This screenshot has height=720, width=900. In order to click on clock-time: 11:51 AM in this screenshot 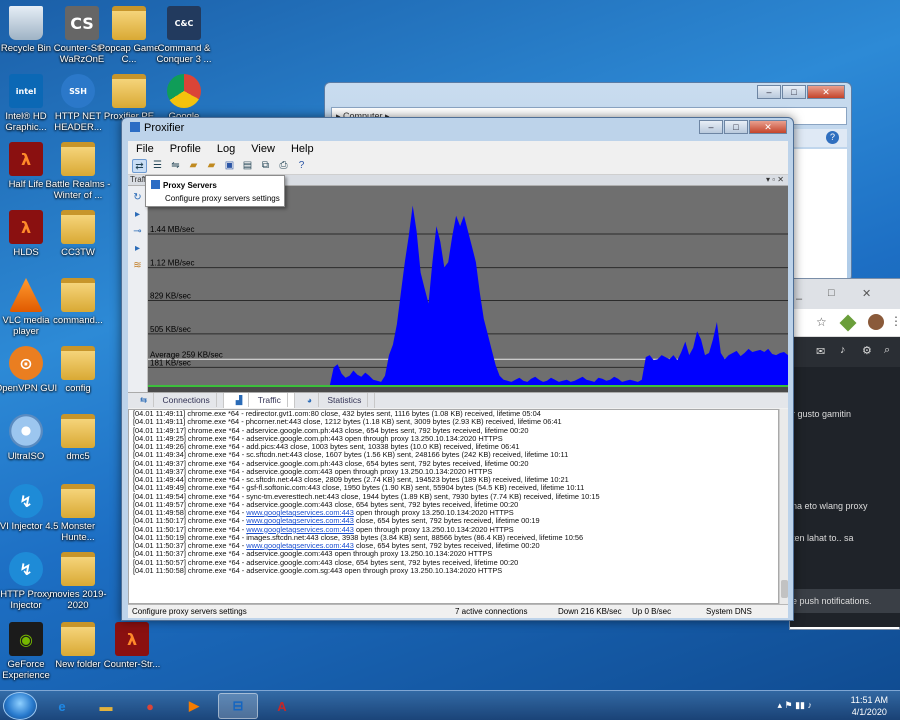, I will do `click(869, 700)`.